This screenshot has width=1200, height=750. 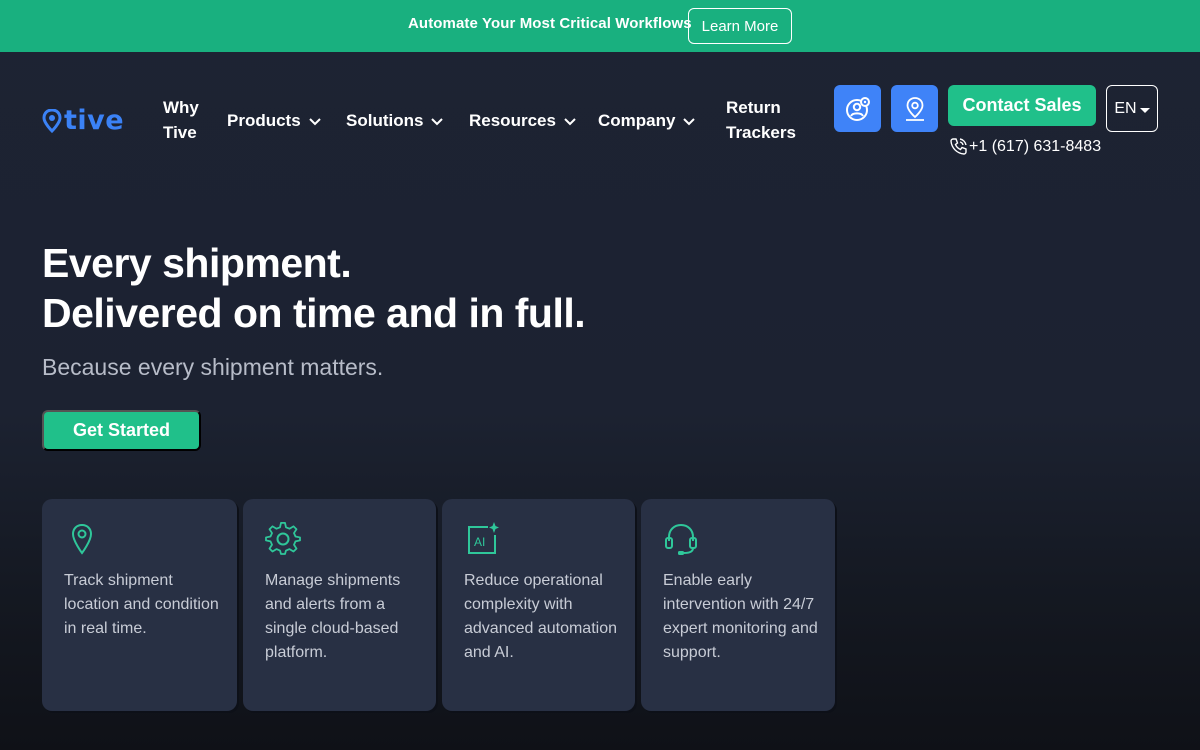 What do you see at coordinates (1144, 110) in the screenshot?
I see `caret-down-icon` at bounding box center [1144, 110].